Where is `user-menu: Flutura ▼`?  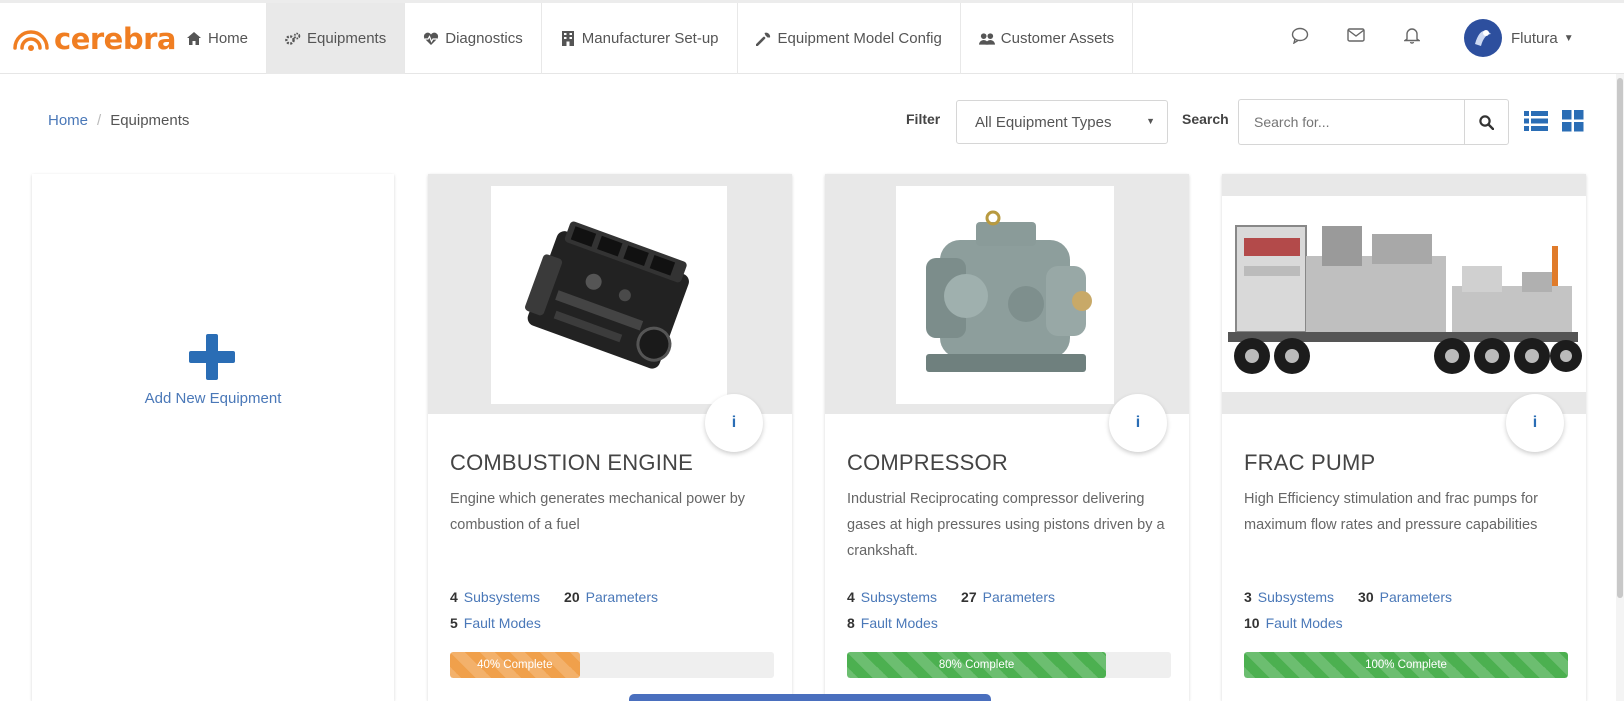 user-menu: Flutura ▼ is located at coordinates (1519, 38).